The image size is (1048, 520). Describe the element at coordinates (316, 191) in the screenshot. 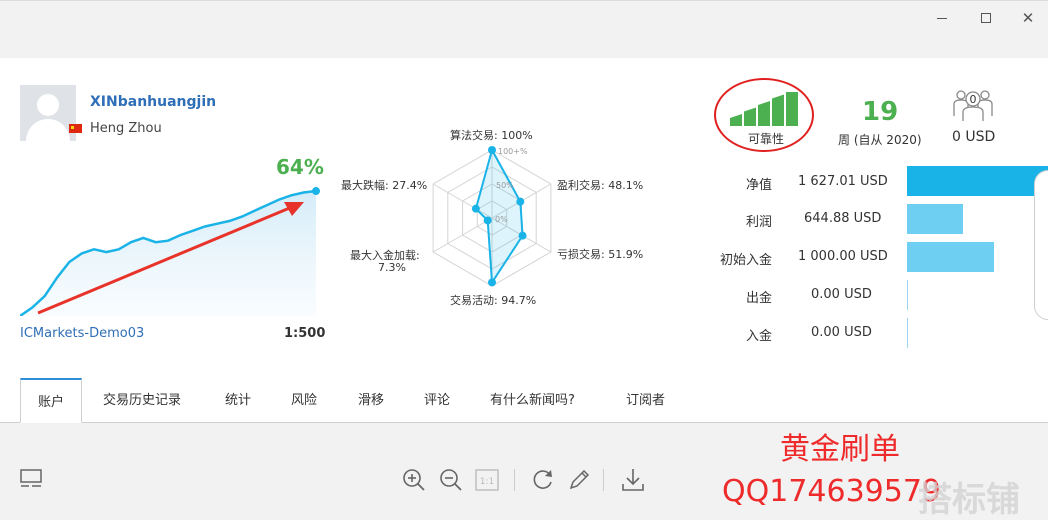

I see `growth-end-point` at that location.